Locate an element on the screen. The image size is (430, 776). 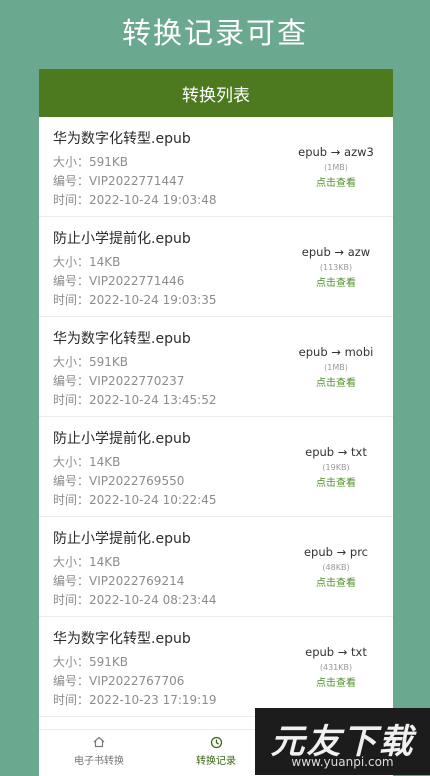
output-size: (19KB) is located at coordinates (336, 467).